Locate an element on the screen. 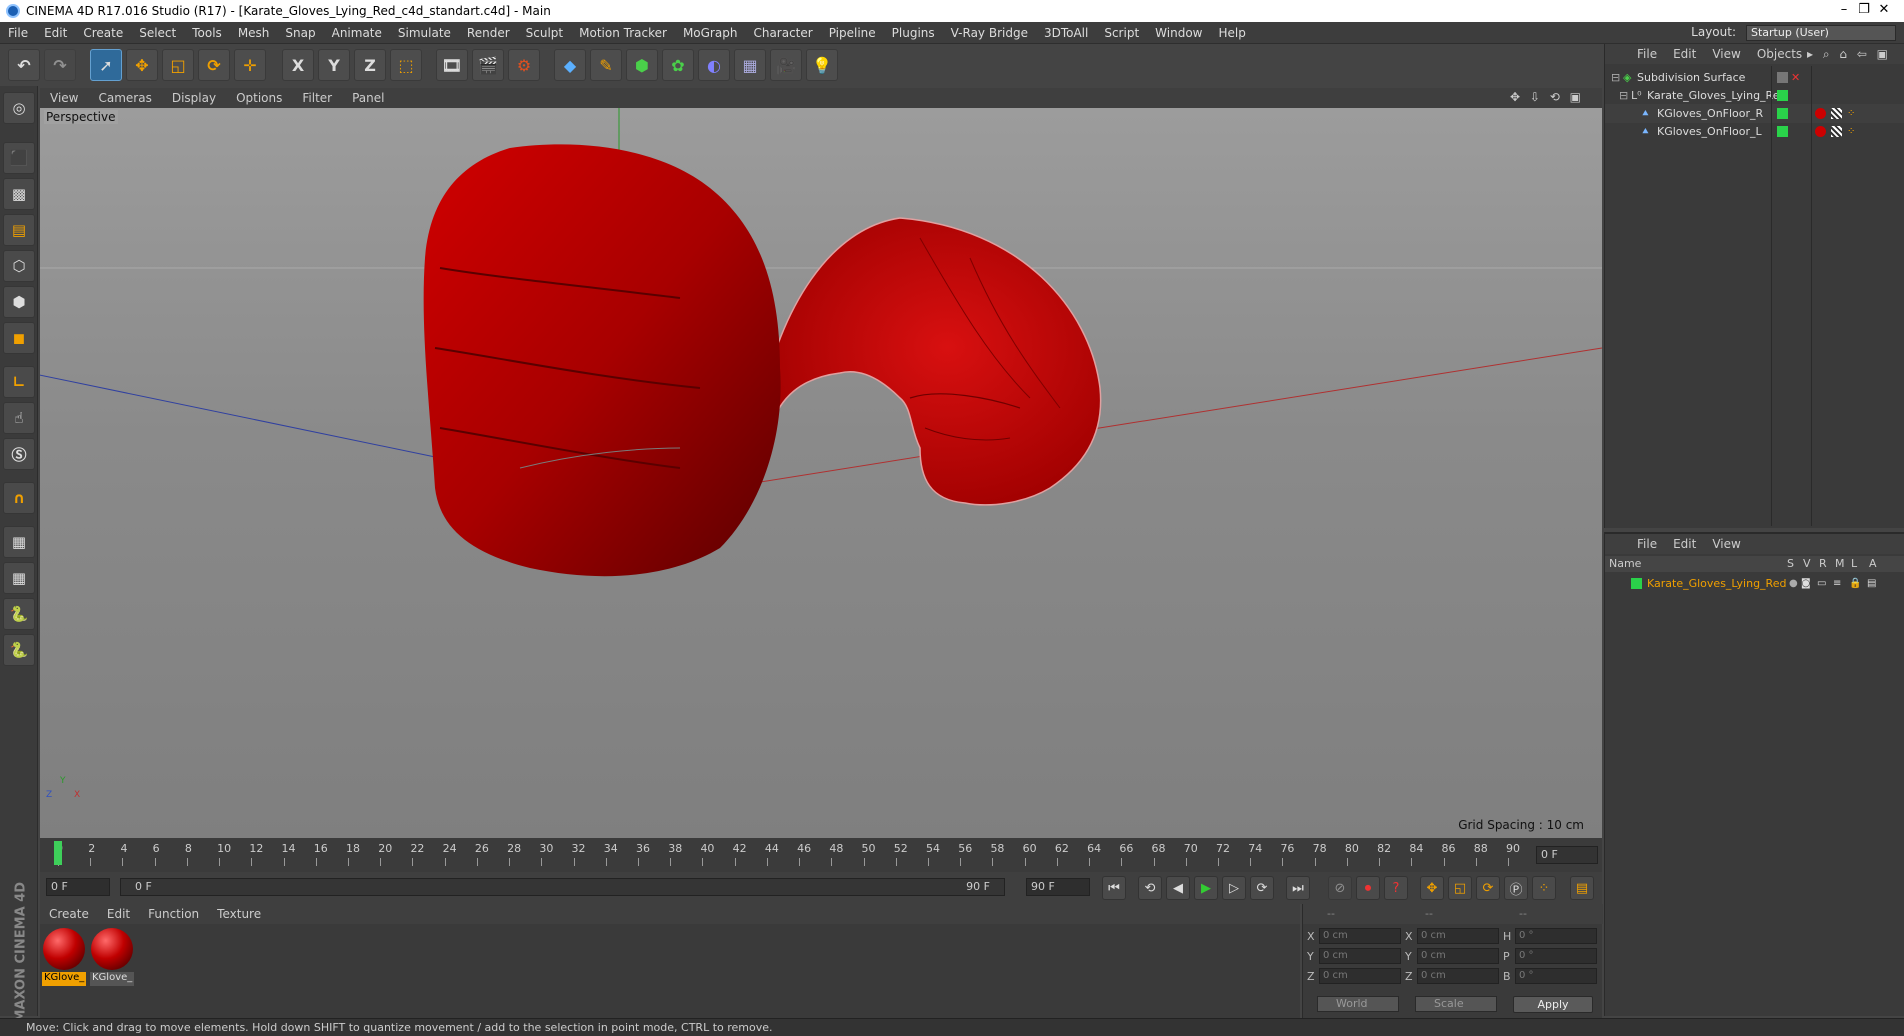 The height and width of the screenshot is (1036, 1904). y-axis-lock-button: Y is located at coordinates (334, 65).